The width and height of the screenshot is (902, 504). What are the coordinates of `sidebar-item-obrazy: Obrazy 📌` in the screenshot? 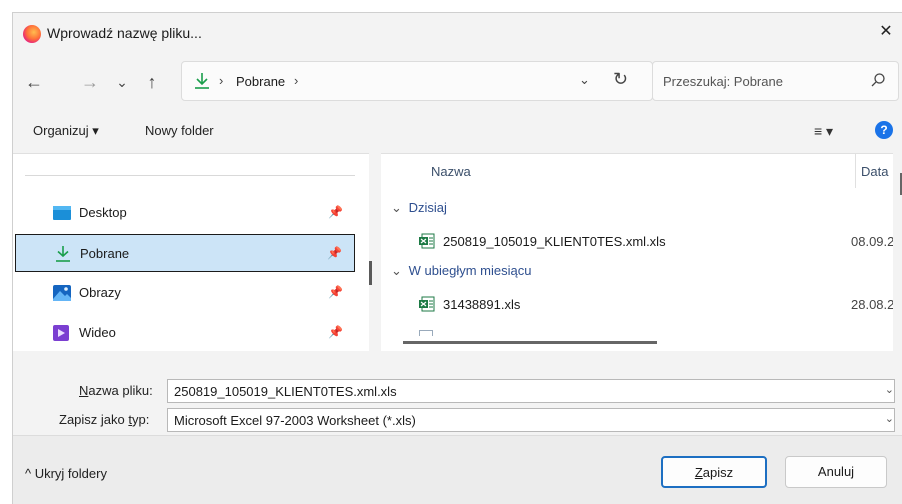 It's located at (185, 293).